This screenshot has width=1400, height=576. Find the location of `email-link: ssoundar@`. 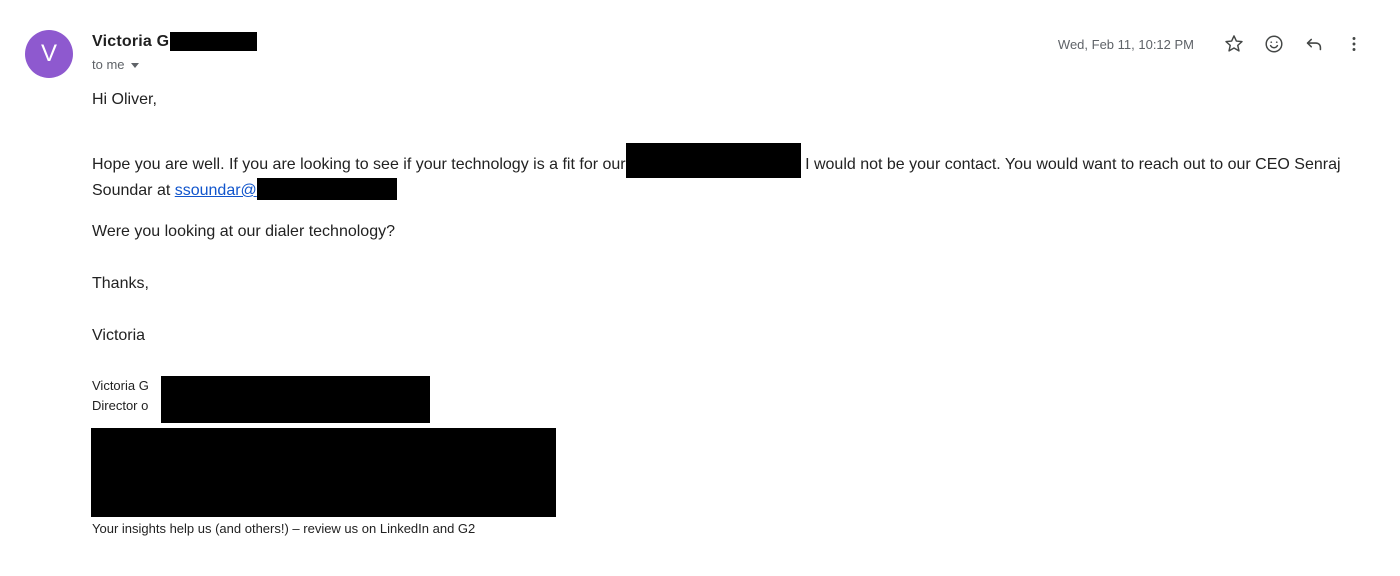

email-link: ssoundar@ is located at coordinates (216, 190).